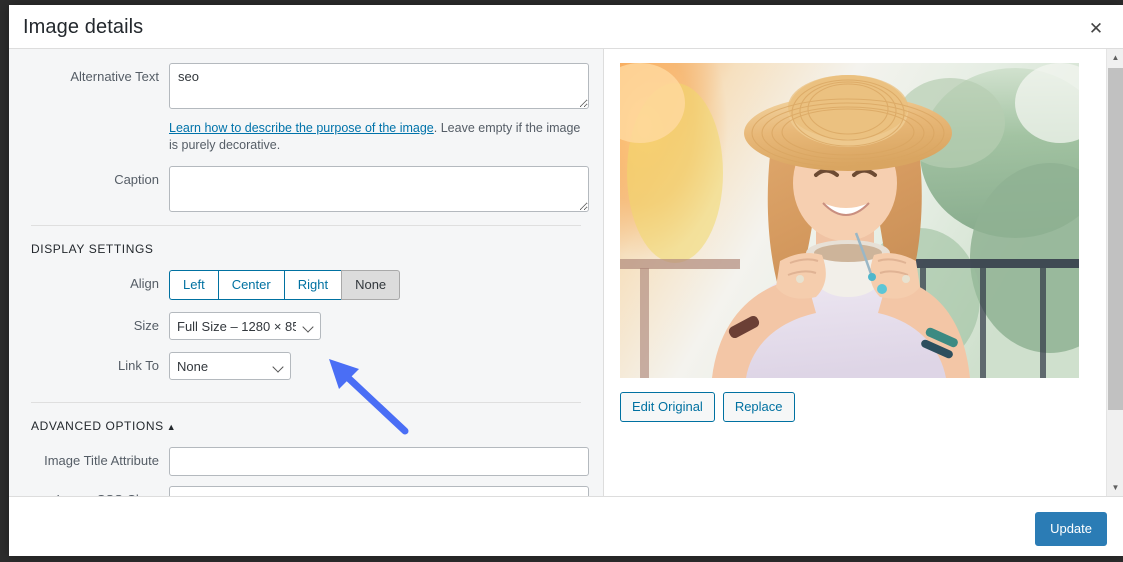 The height and width of the screenshot is (562, 1123). I want to click on link-to-label: Link To, so click(138, 365).